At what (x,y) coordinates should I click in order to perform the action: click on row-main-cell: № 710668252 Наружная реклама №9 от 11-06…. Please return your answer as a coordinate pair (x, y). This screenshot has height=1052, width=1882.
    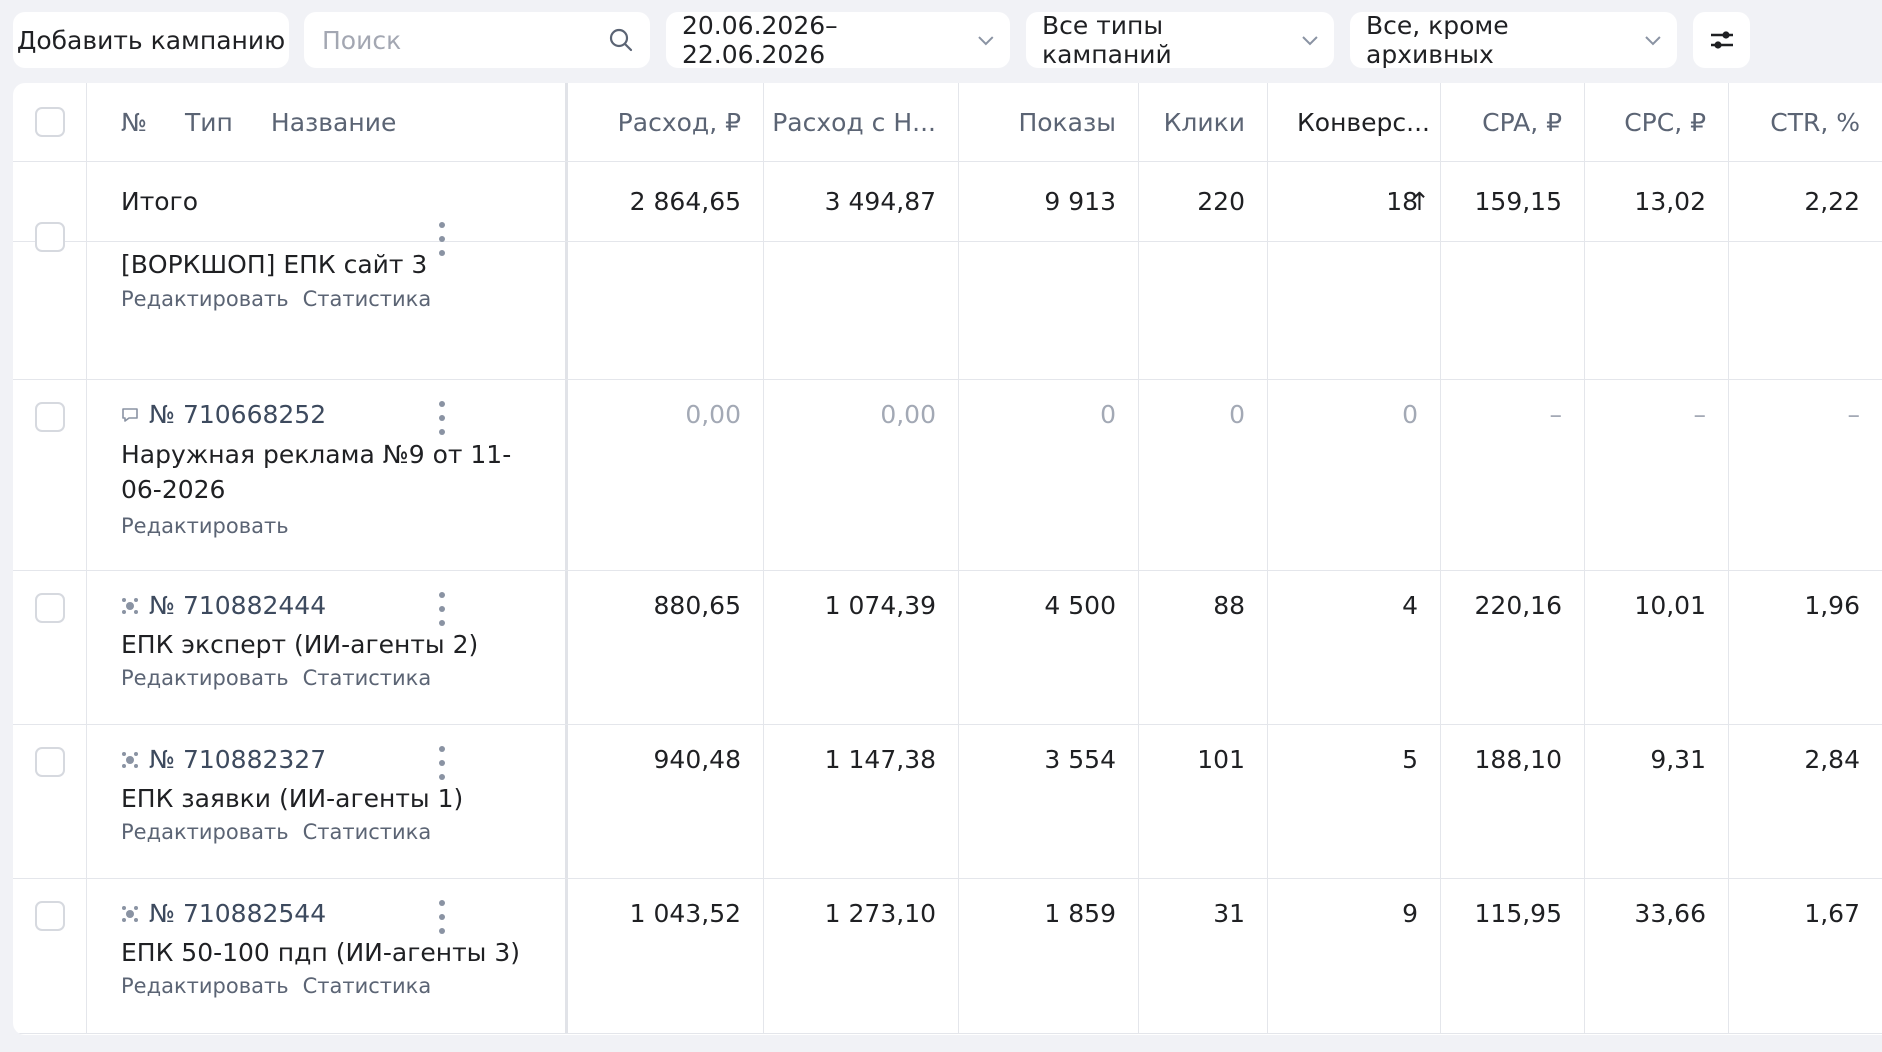
    Looking at the image, I should click on (327, 475).